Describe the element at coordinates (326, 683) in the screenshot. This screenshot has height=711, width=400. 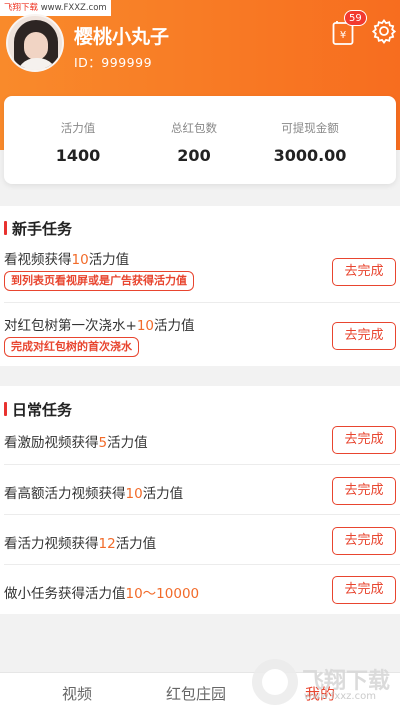
I see `watermark-logo: 飞翔下载 www.fxxz.com` at that location.